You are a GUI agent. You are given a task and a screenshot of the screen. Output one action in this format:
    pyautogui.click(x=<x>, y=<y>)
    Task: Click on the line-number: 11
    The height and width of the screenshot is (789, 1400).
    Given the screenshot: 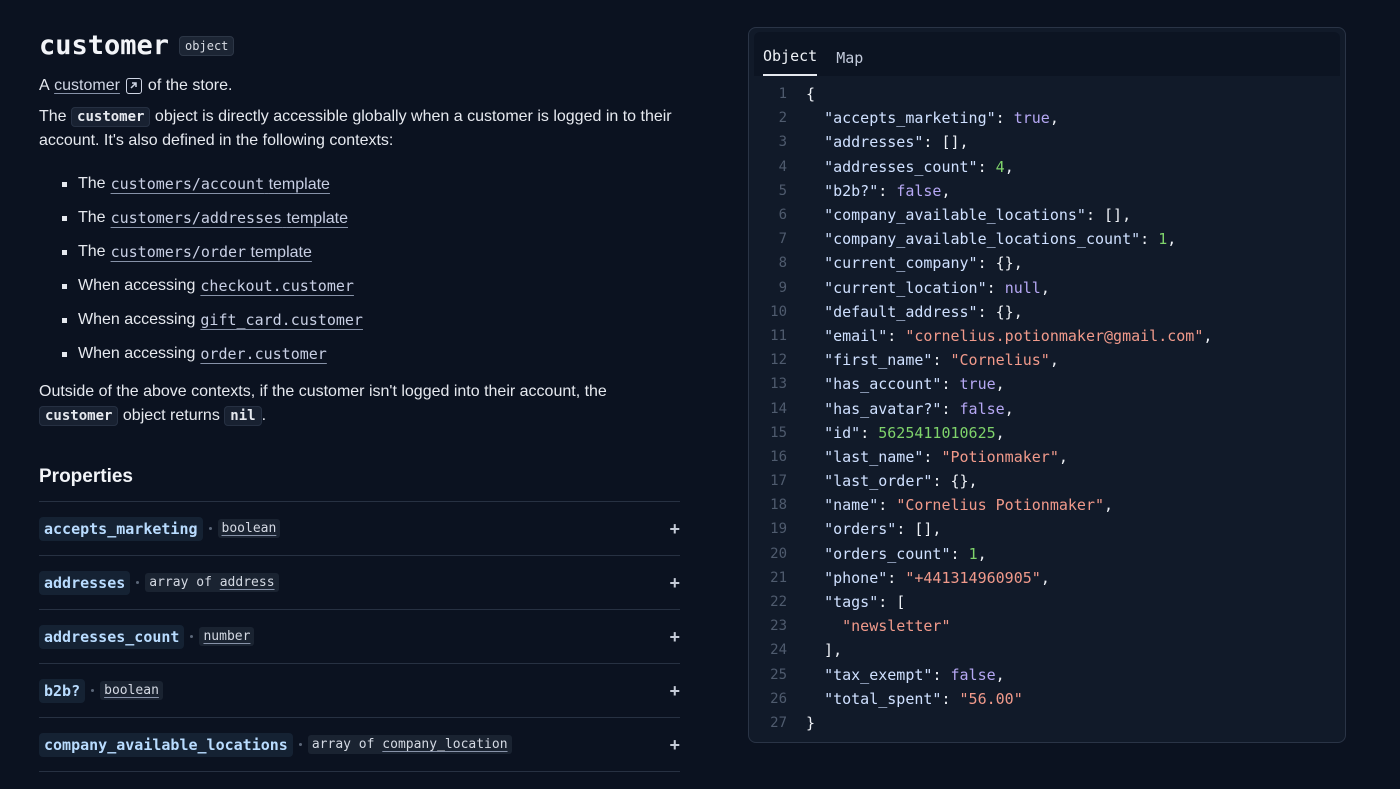 What is the action you would take?
    pyautogui.click(x=778, y=335)
    